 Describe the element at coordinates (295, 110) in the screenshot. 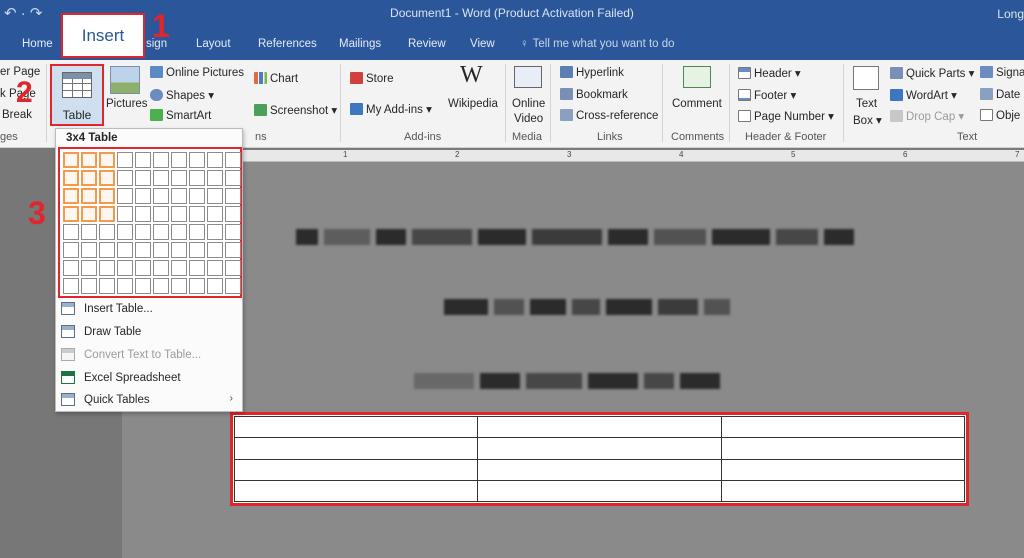

I see `screenshot-button: Screenshot ▾` at that location.